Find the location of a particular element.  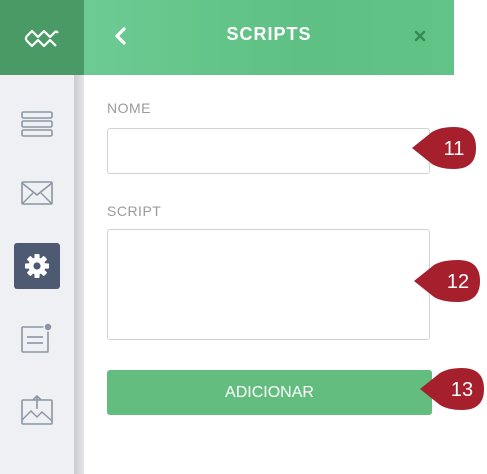

sidebar-item-mail is located at coordinates (37, 193).